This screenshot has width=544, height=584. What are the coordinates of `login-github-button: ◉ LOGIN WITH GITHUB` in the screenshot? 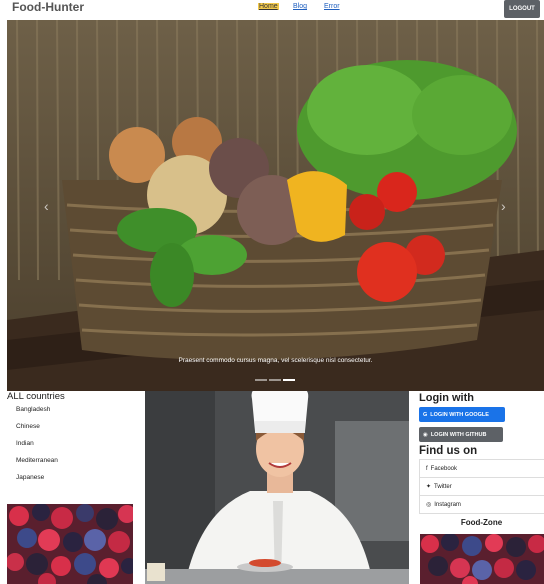 It's located at (461, 434).